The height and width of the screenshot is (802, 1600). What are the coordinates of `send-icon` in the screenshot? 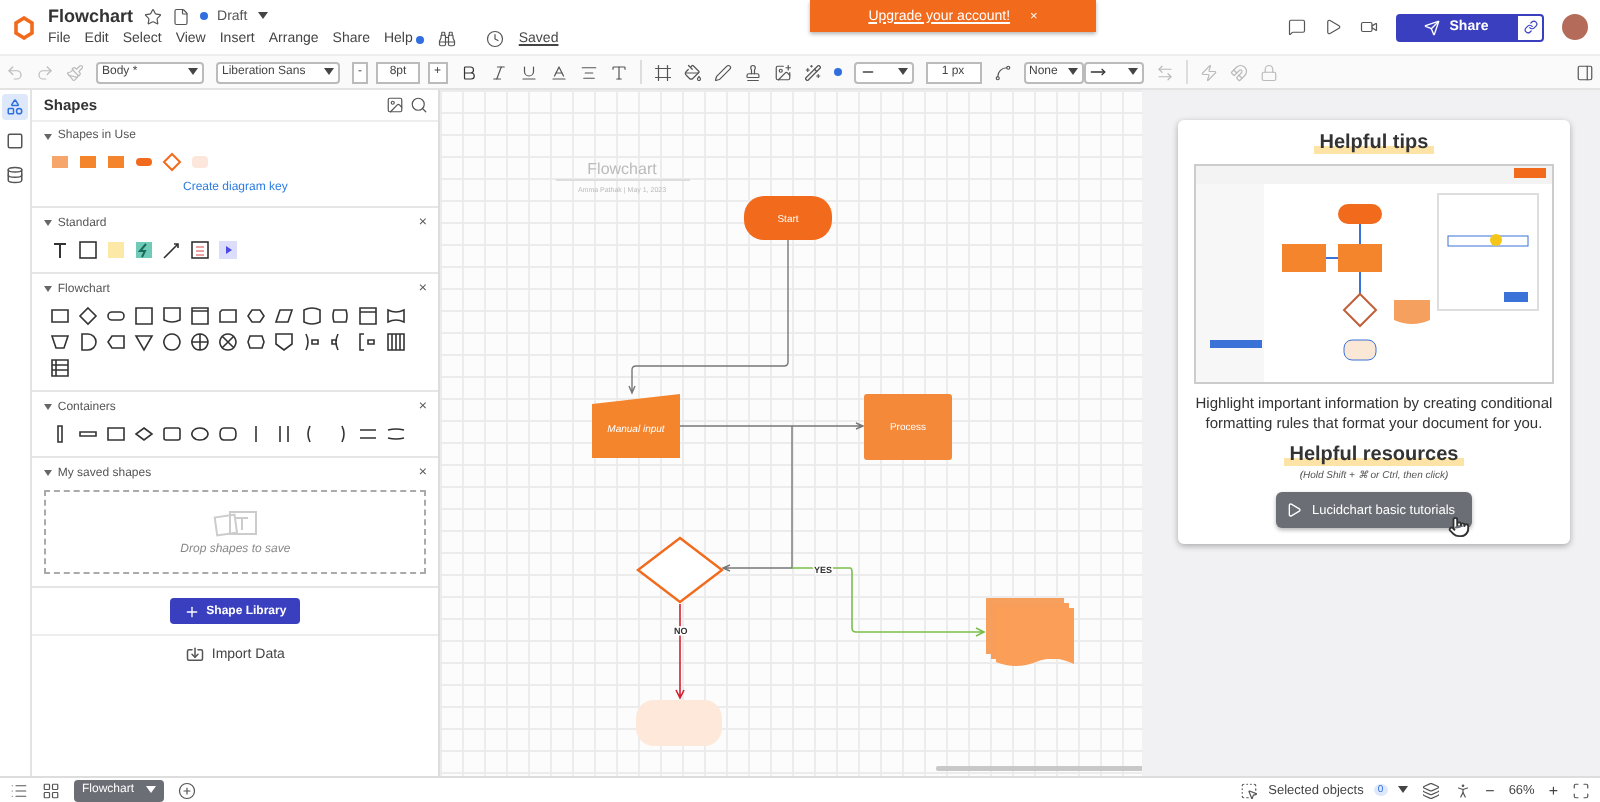 It's located at (1431, 27).